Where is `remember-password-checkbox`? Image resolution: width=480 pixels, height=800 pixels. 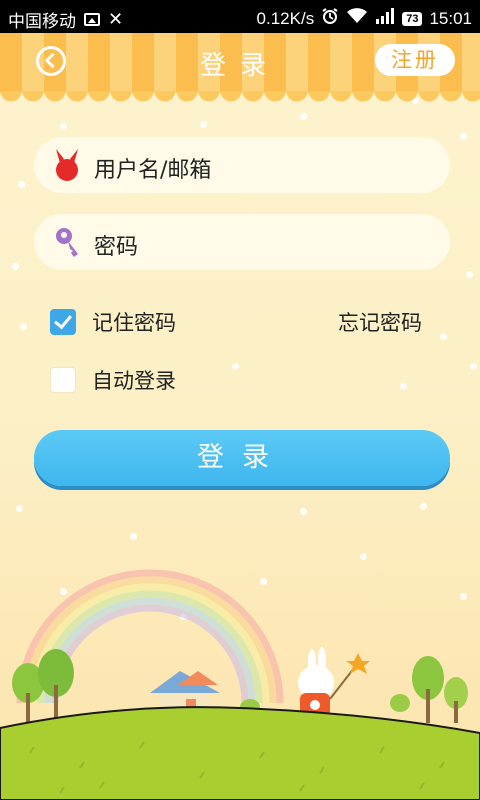
remember-password-checkbox is located at coordinates (63, 322).